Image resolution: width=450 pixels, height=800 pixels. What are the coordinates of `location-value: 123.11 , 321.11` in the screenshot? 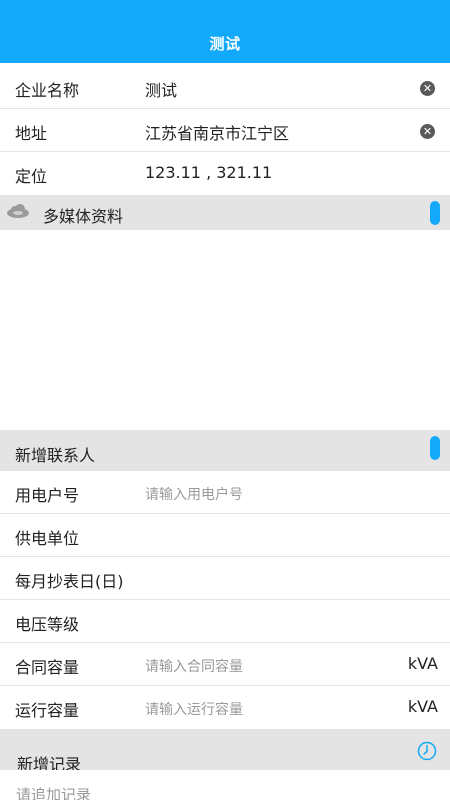 It's located at (208, 172).